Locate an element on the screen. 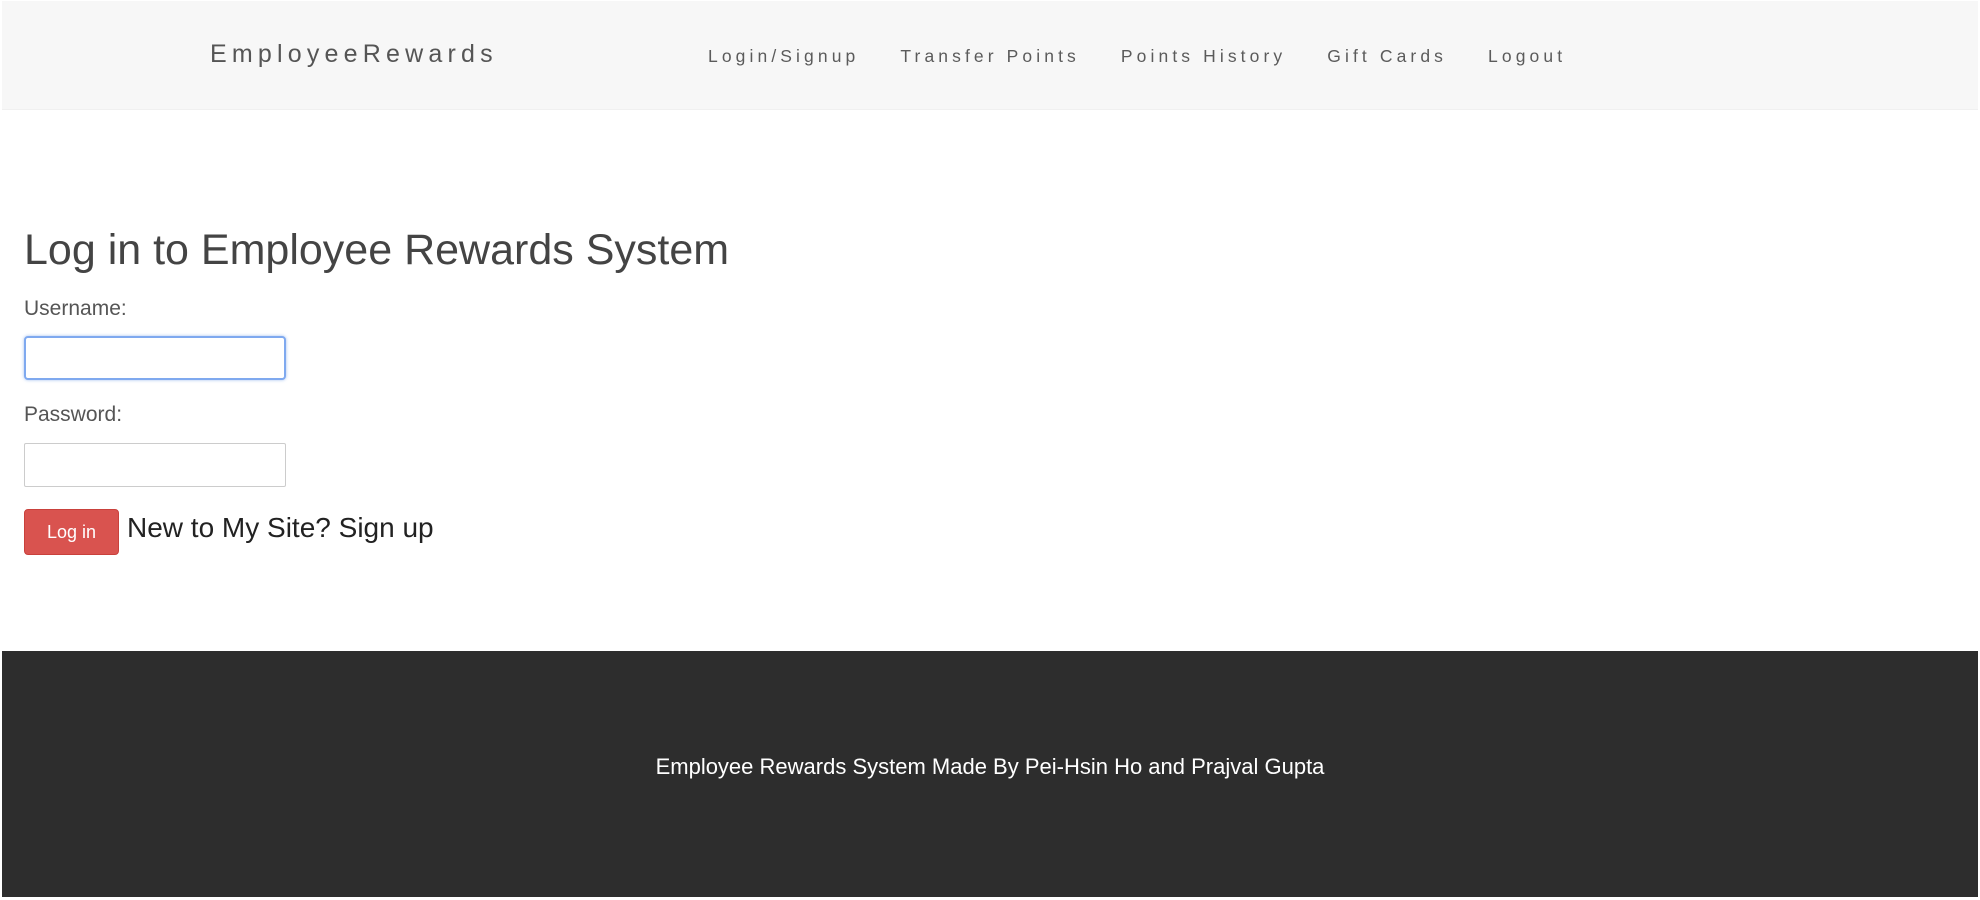  nav-link-gift-cards: Gift Cards is located at coordinates (1387, 56).